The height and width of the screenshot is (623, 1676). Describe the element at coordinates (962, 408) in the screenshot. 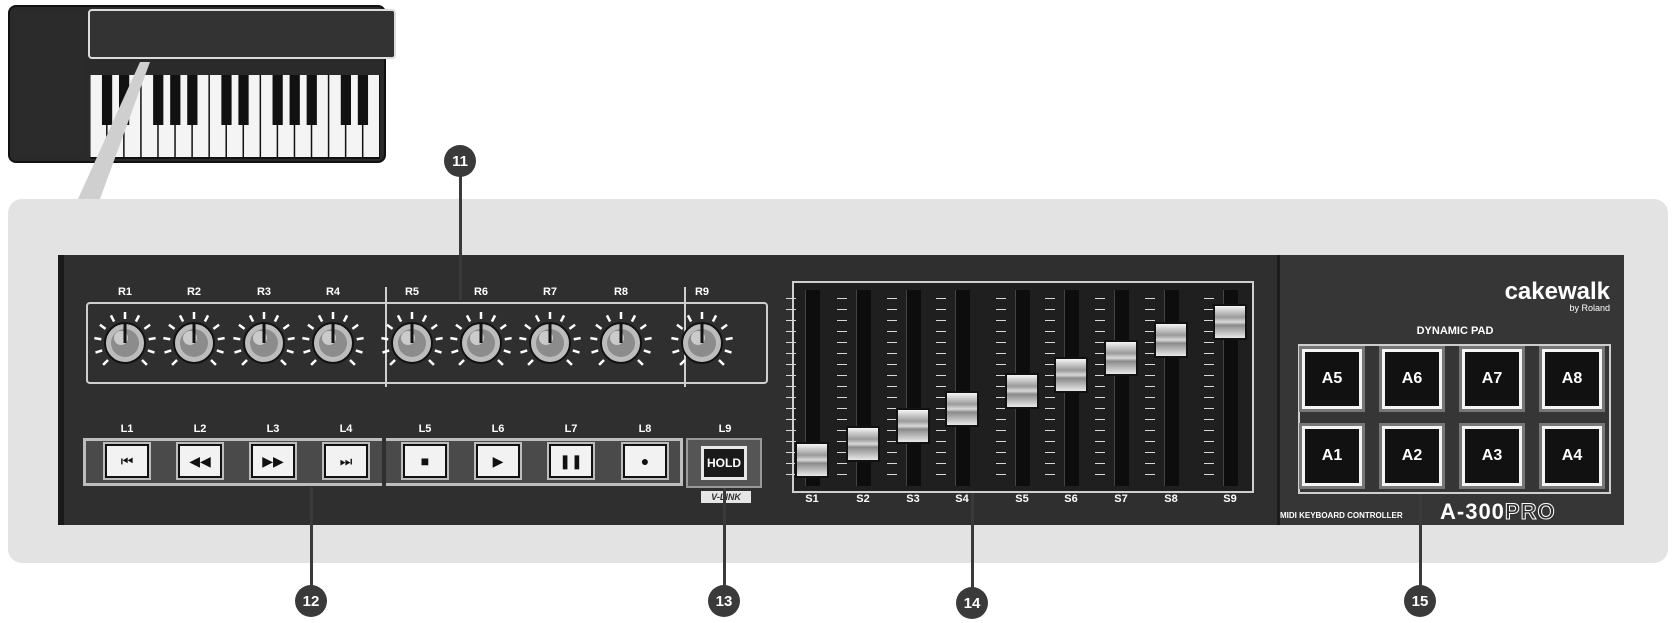

I see `fader-s4` at that location.